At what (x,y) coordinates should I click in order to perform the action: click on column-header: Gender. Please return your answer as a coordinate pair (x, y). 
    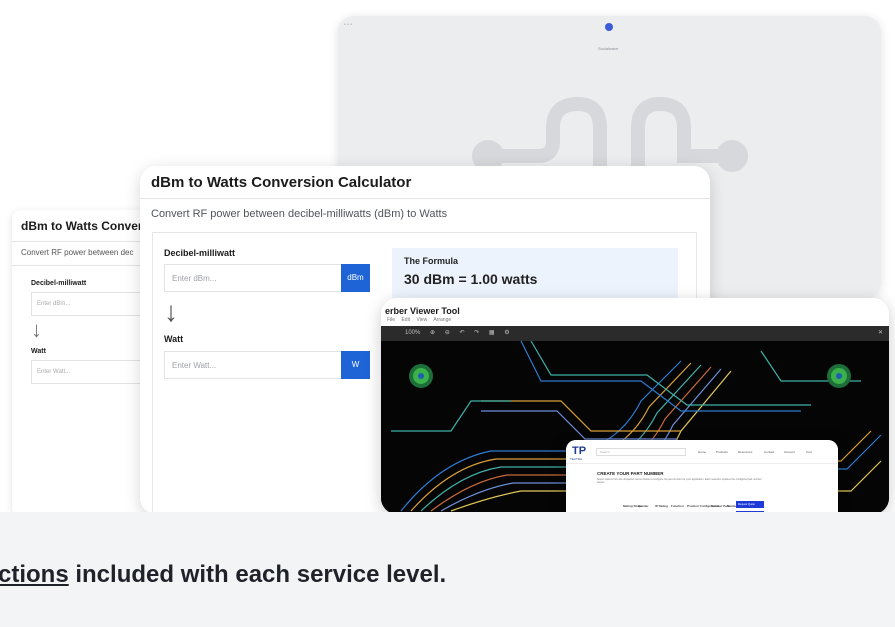
    Looking at the image, I should click on (643, 506).